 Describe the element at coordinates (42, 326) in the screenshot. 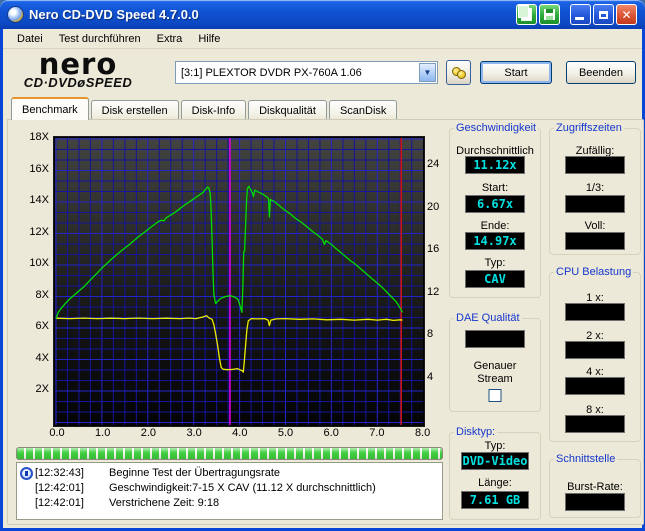

I see `y-axis-label: 6X` at that location.